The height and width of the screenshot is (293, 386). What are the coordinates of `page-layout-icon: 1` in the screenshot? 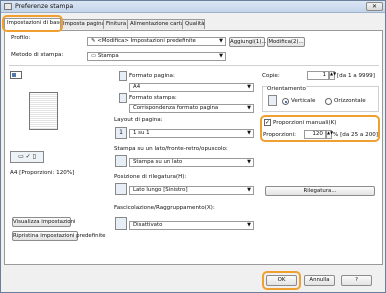 It's located at (121, 133).